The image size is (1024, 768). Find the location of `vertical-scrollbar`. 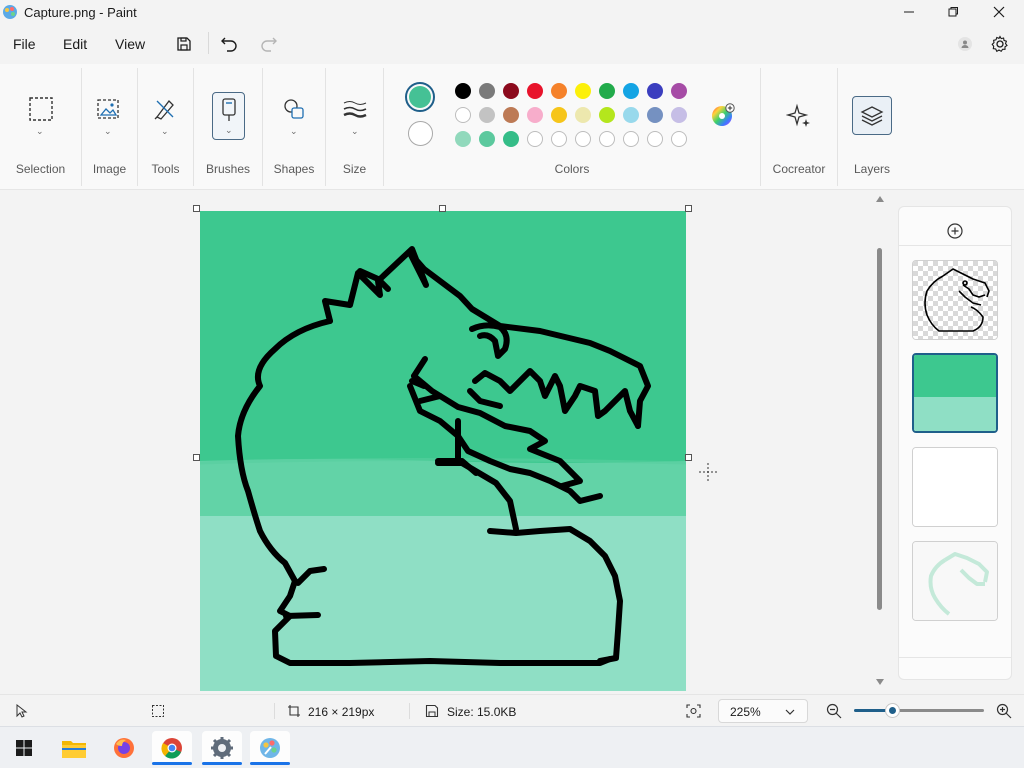

vertical-scrollbar is located at coordinates (880, 441).